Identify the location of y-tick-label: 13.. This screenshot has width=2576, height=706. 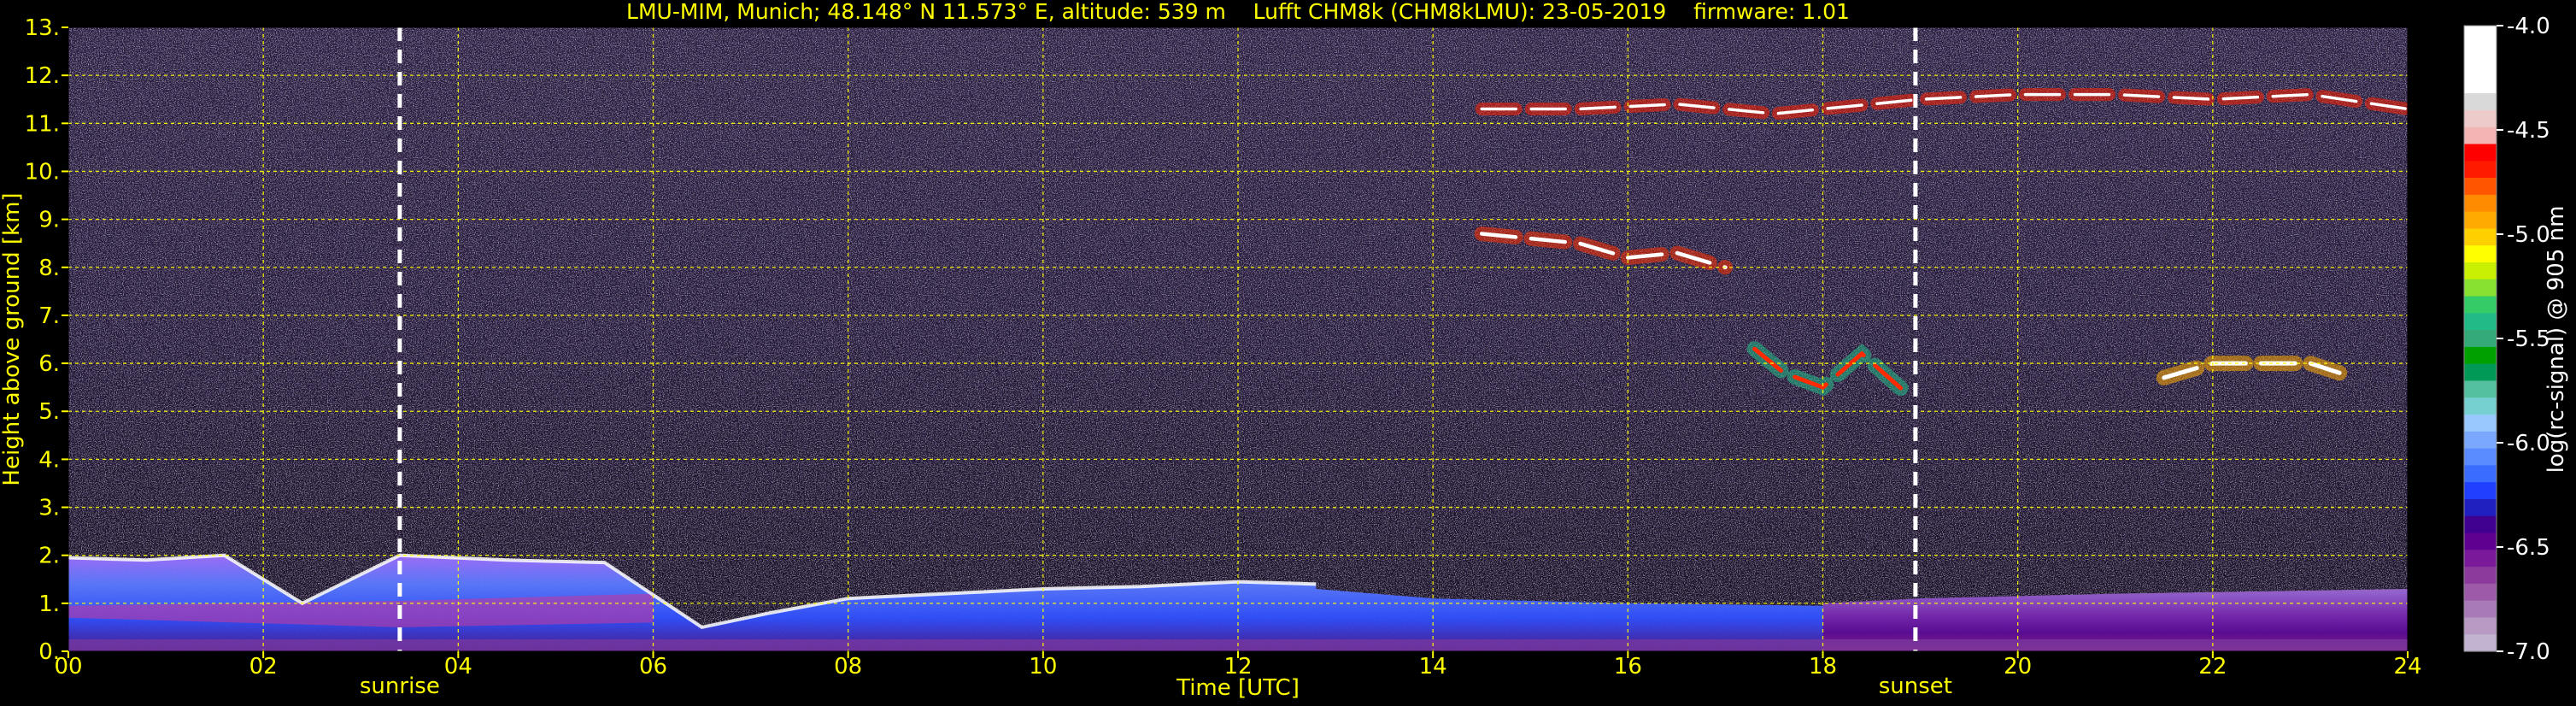
(42, 28).